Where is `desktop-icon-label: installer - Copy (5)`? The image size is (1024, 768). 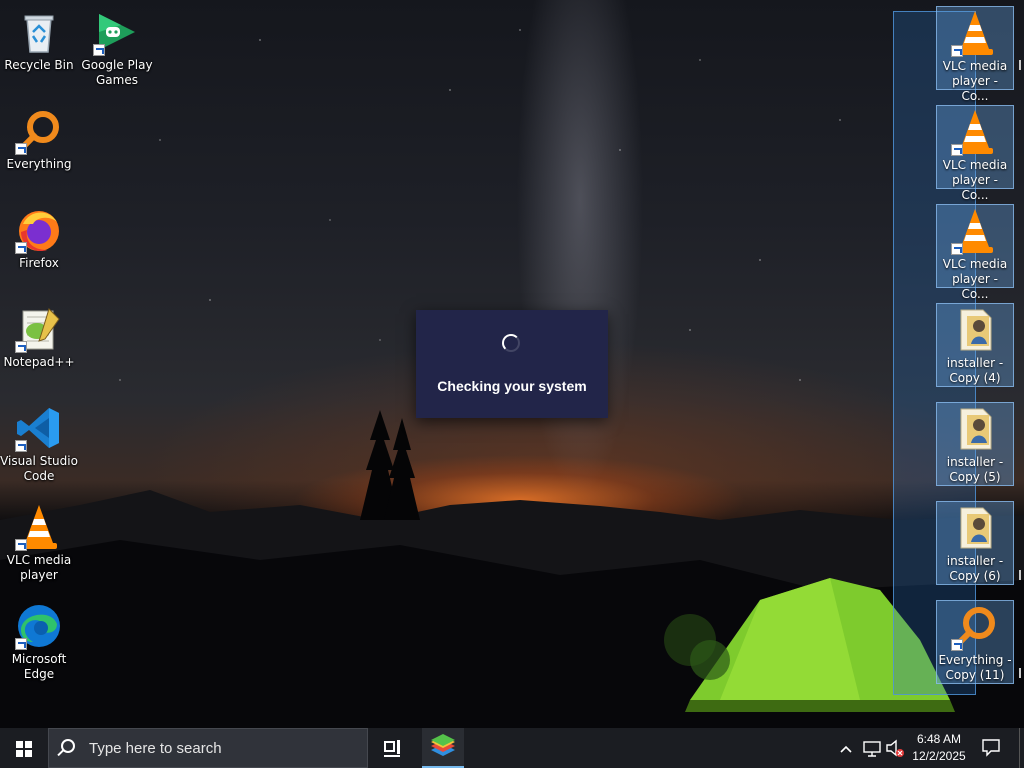 desktop-icon-label: installer - Copy (5) is located at coordinates (975, 469).